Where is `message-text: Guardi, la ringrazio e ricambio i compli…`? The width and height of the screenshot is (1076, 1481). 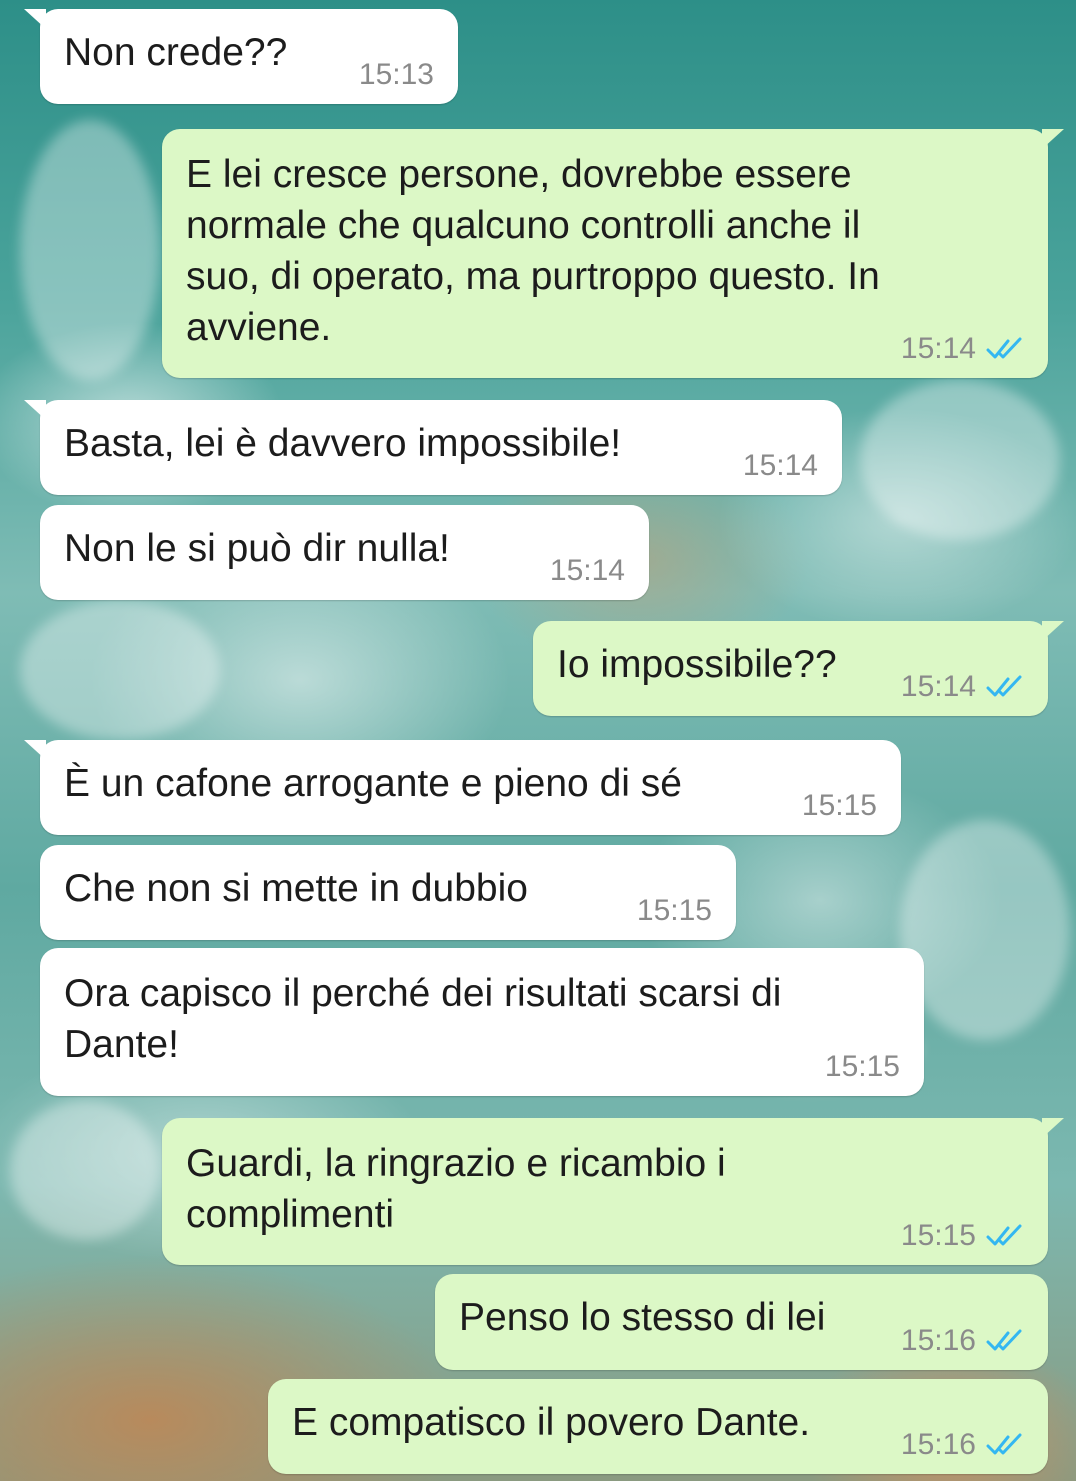
message-text: Guardi, la ringrazio e ricambio i compli… is located at coordinates (456, 1189).